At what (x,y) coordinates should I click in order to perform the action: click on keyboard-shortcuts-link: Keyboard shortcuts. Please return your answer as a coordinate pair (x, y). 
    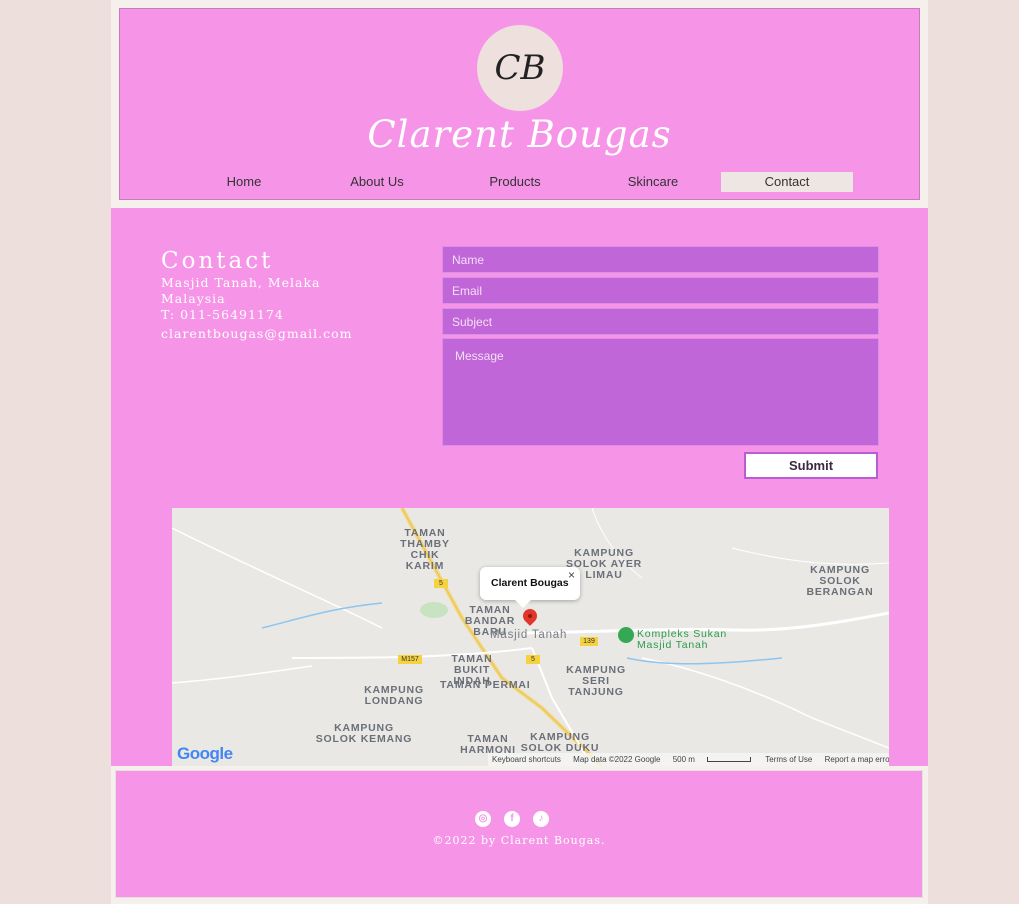
    Looking at the image, I should click on (526, 759).